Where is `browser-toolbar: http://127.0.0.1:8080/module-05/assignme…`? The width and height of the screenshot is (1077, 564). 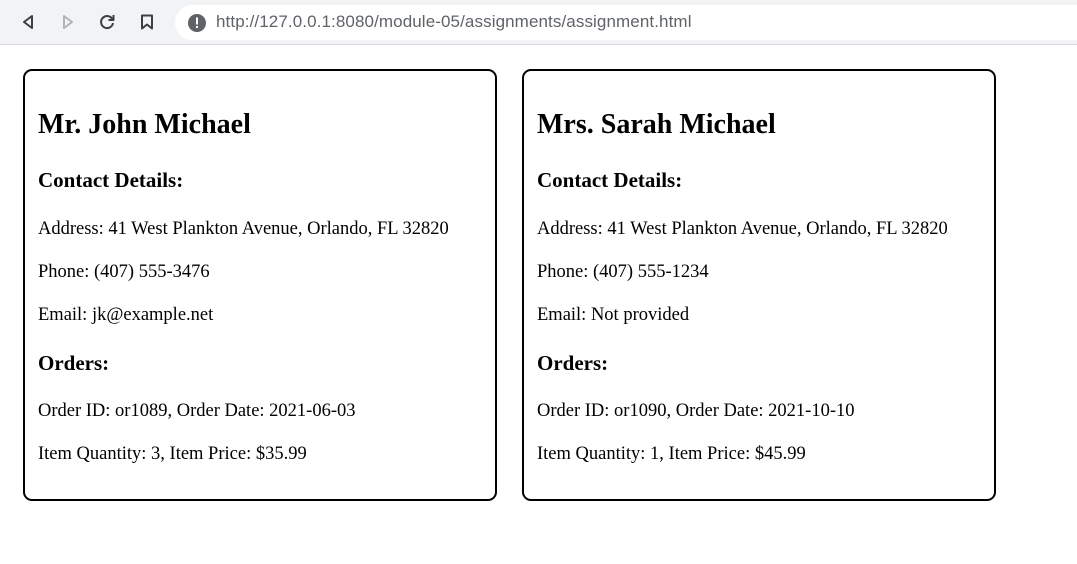 browser-toolbar: http://127.0.0.1:8080/module-05/assignme… is located at coordinates (538, 22).